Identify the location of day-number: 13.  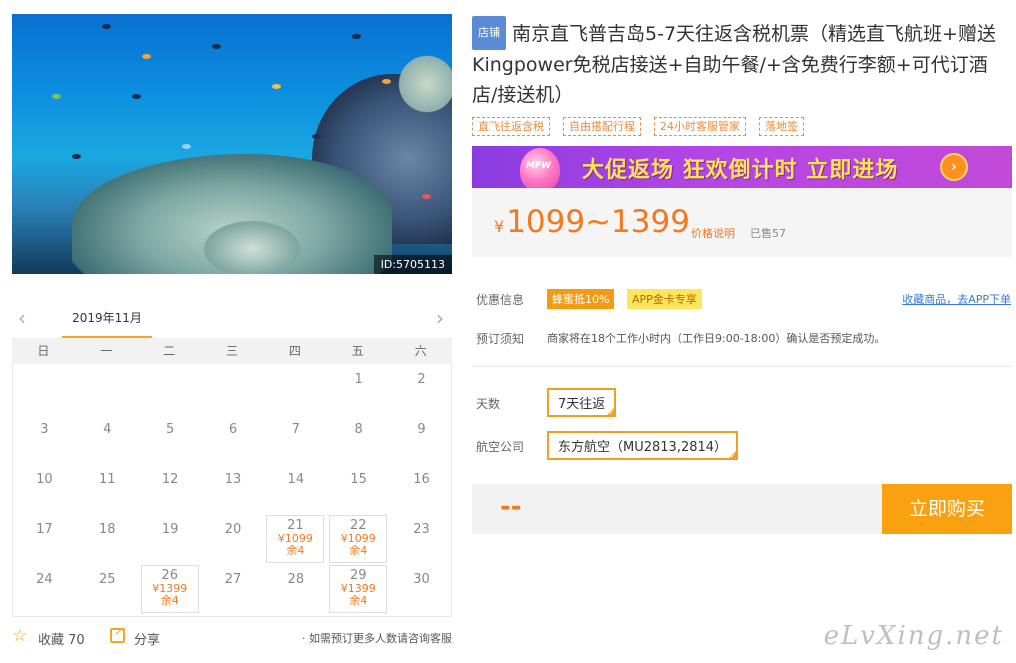
(233, 479).